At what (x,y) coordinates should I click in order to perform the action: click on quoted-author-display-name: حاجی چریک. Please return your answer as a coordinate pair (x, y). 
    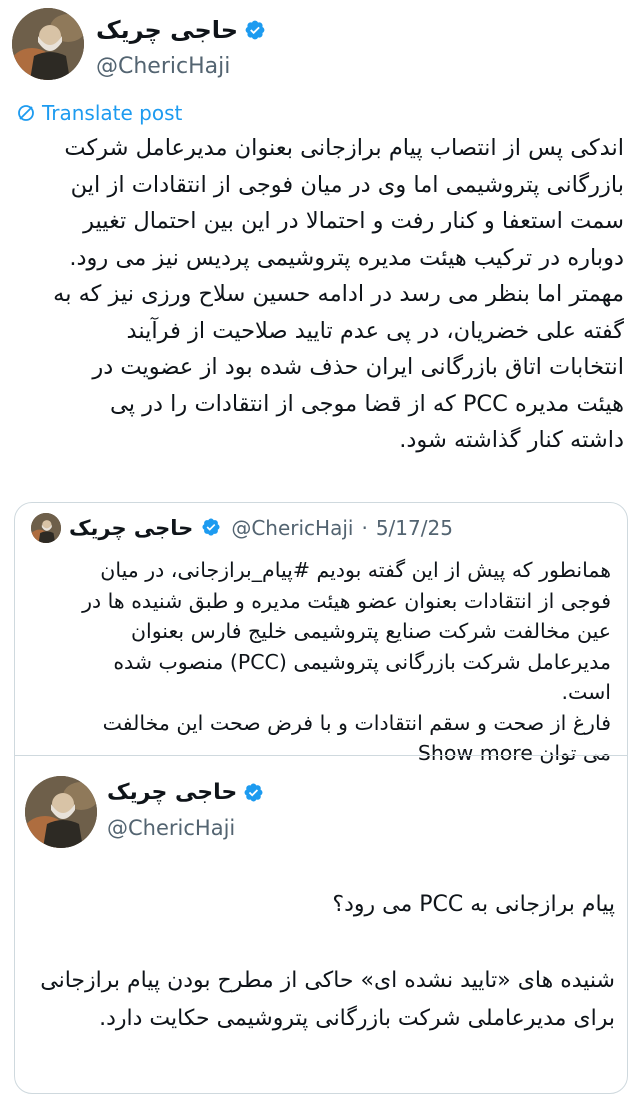
    Looking at the image, I should click on (131, 528).